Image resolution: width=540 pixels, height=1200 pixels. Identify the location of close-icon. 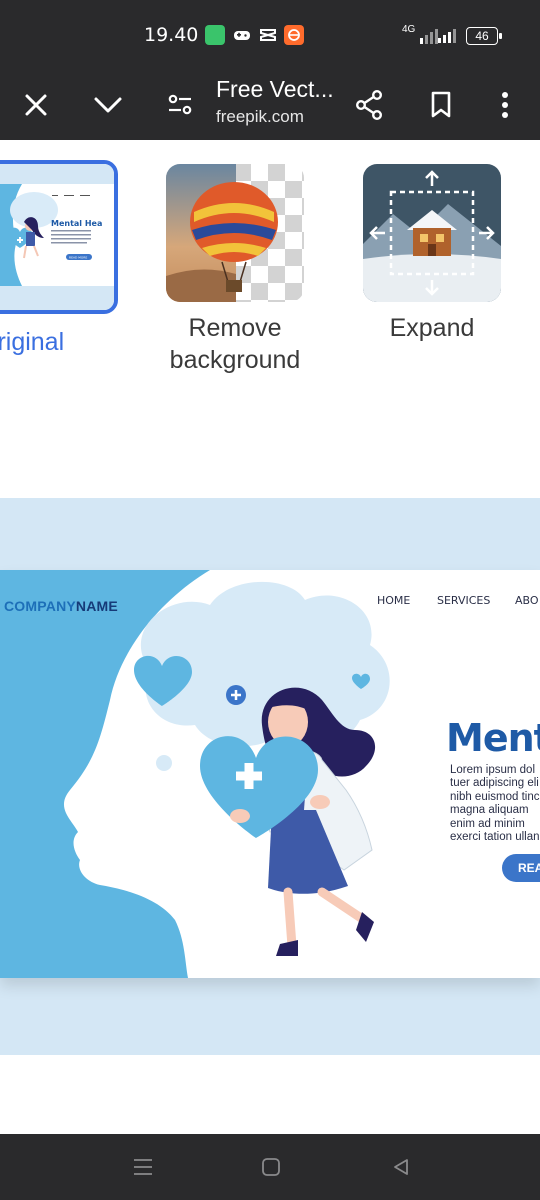
(36, 105).